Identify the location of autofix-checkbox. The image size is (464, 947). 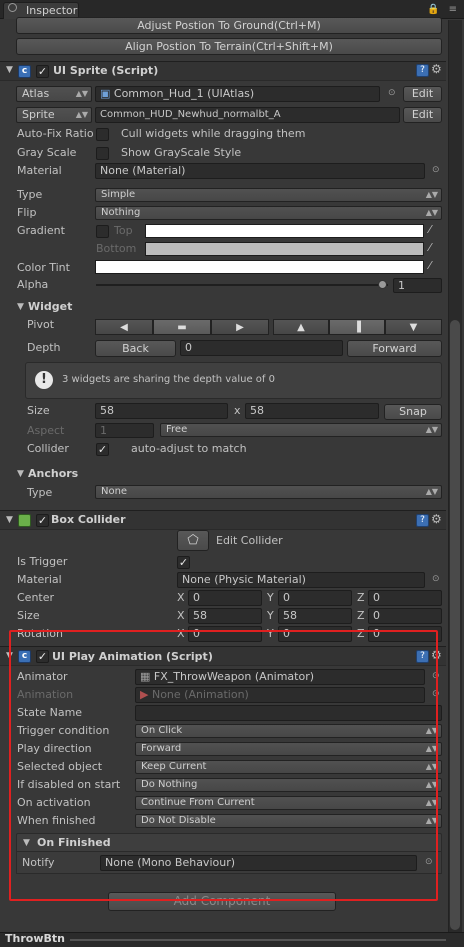
(102, 134).